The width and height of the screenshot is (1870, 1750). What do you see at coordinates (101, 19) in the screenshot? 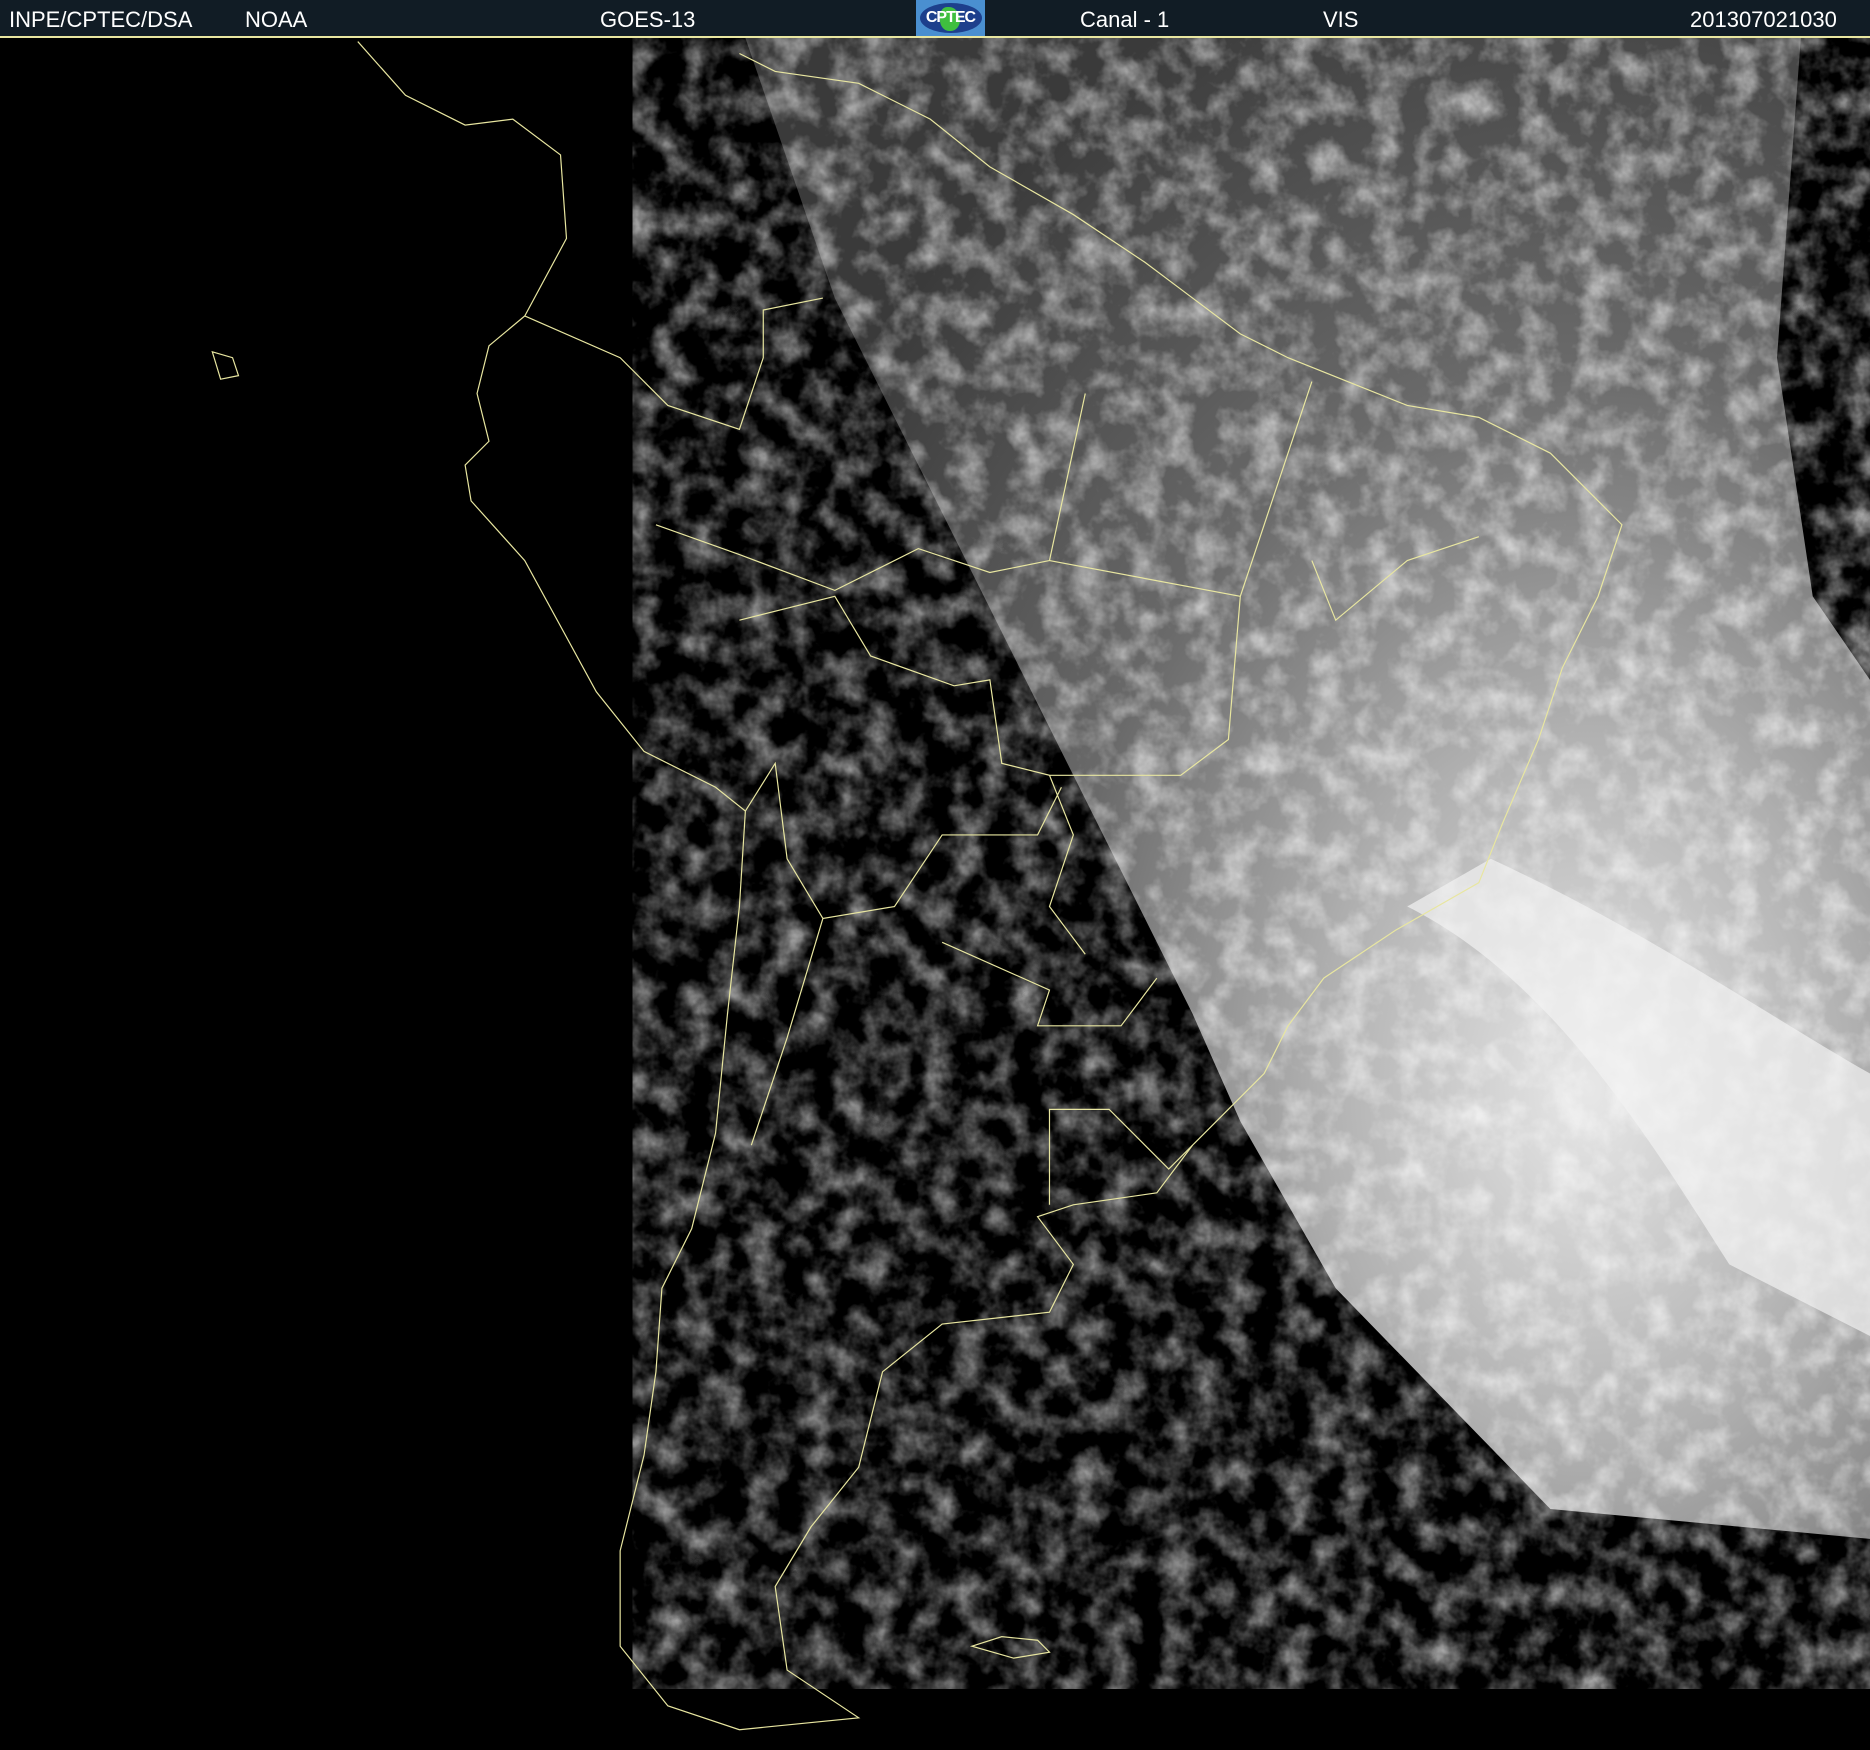
I see `source-label: INPE/CPTEC/DSA` at bounding box center [101, 19].